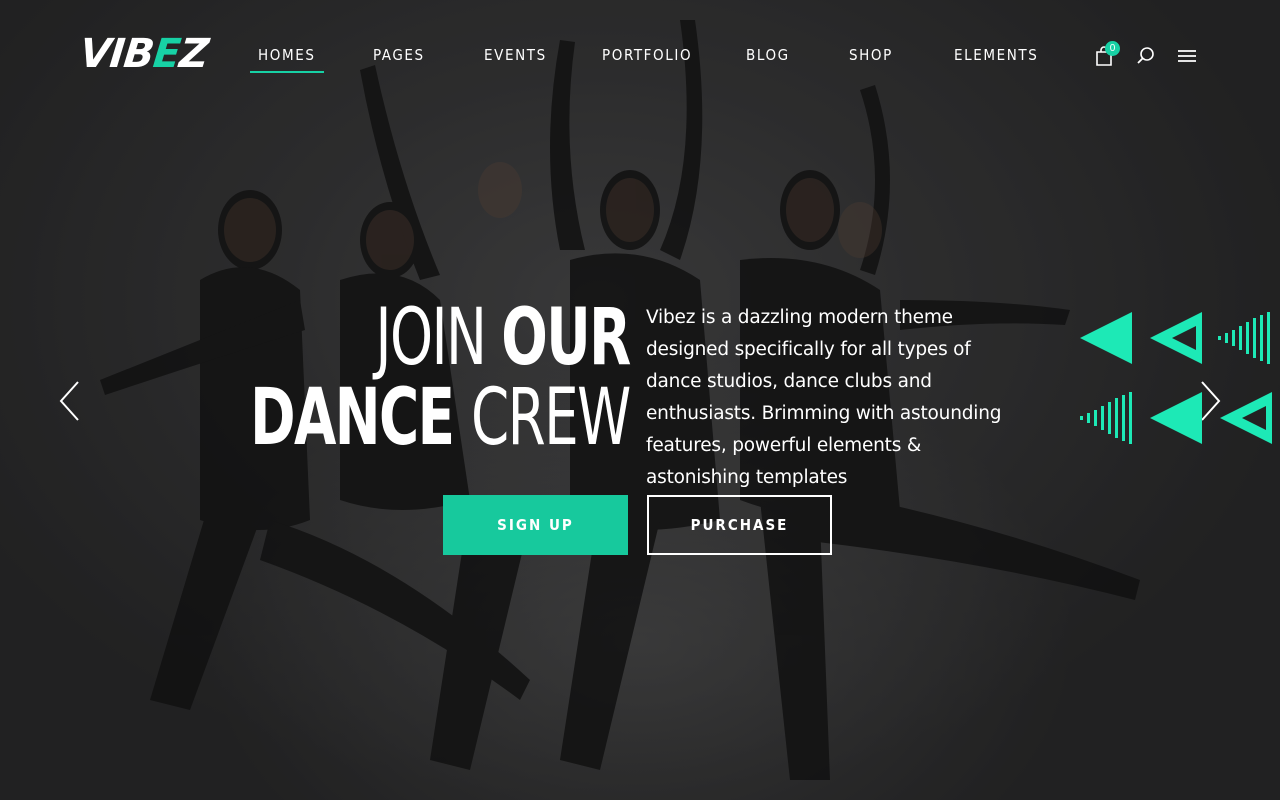  What do you see at coordinates (361, 418) in the screenshot?
I see `headline-word-dance: DANCE` at bounding box center [361, 418].